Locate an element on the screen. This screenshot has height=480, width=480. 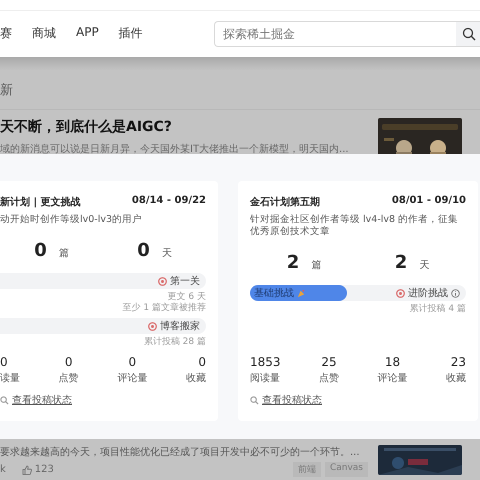
like-count: 123 is located at coordinates (44, 469).